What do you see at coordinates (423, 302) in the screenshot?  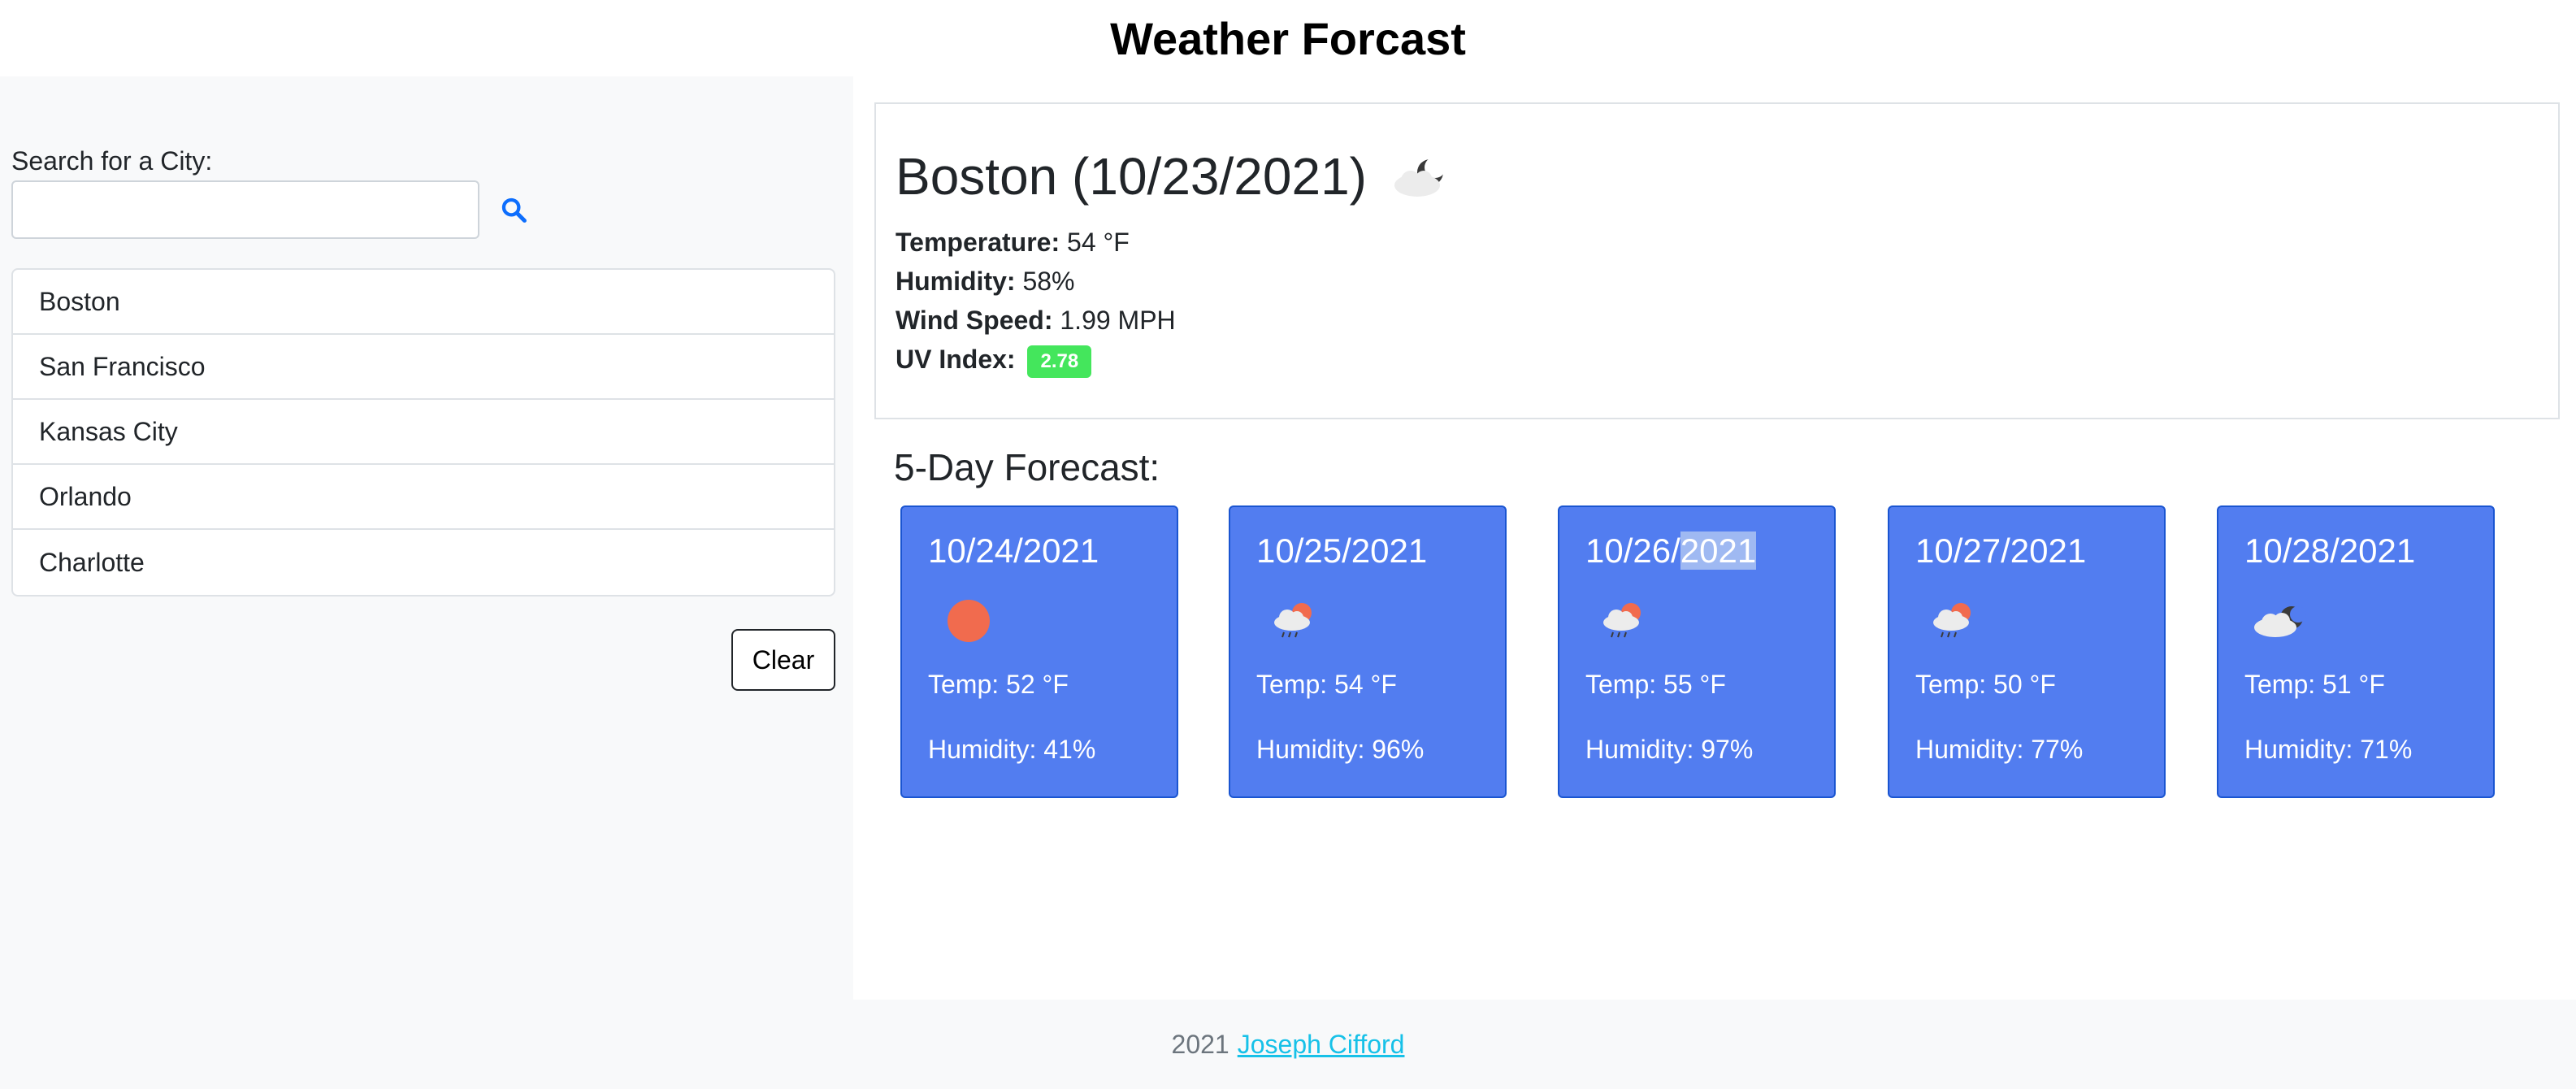 I see `history-item-boston: Boston` at bounding box center [423, 302].